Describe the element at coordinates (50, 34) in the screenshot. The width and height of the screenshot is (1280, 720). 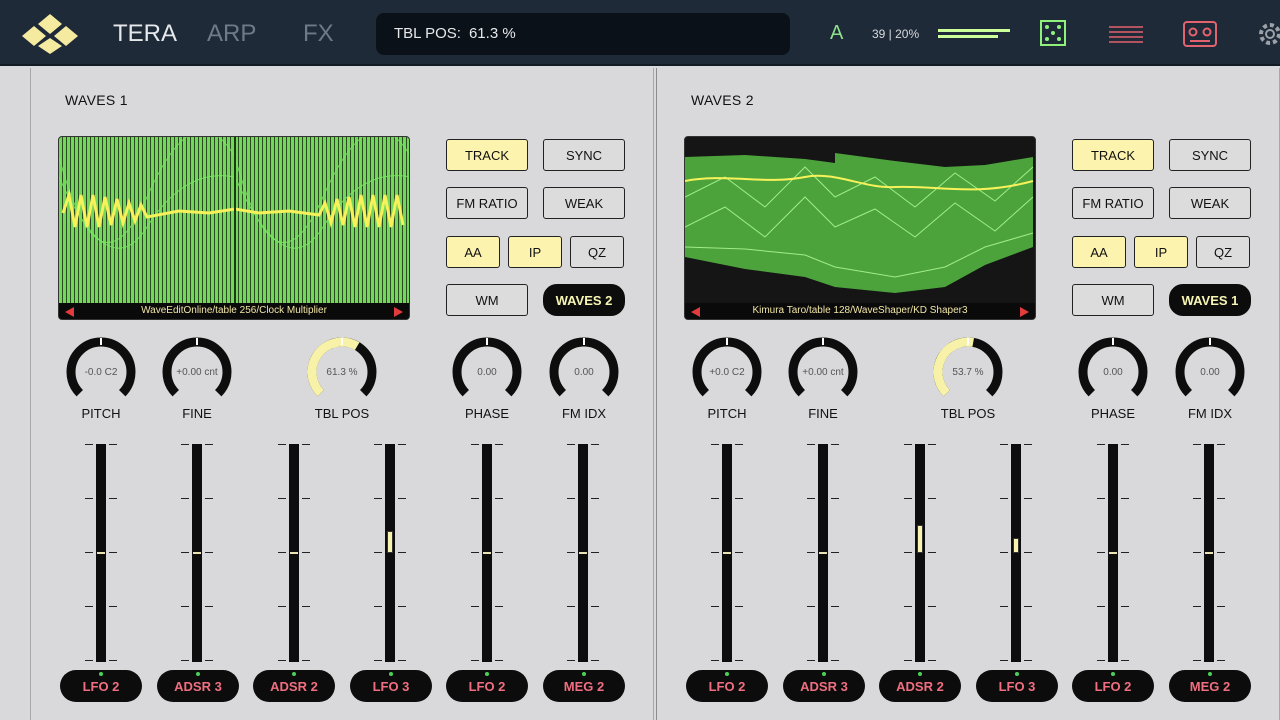
I see `tera-logo` at that location.